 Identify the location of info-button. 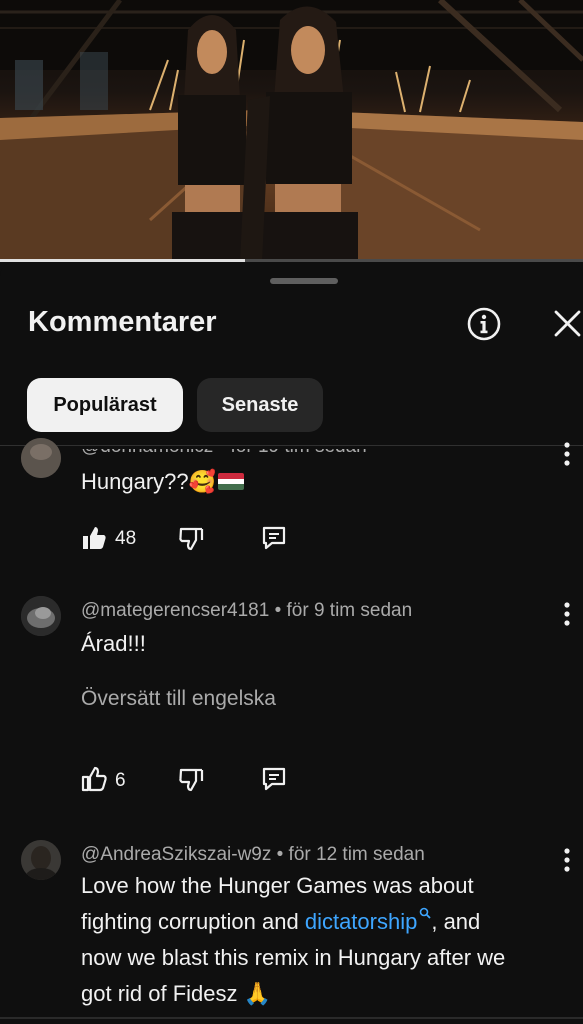
(484, 324).